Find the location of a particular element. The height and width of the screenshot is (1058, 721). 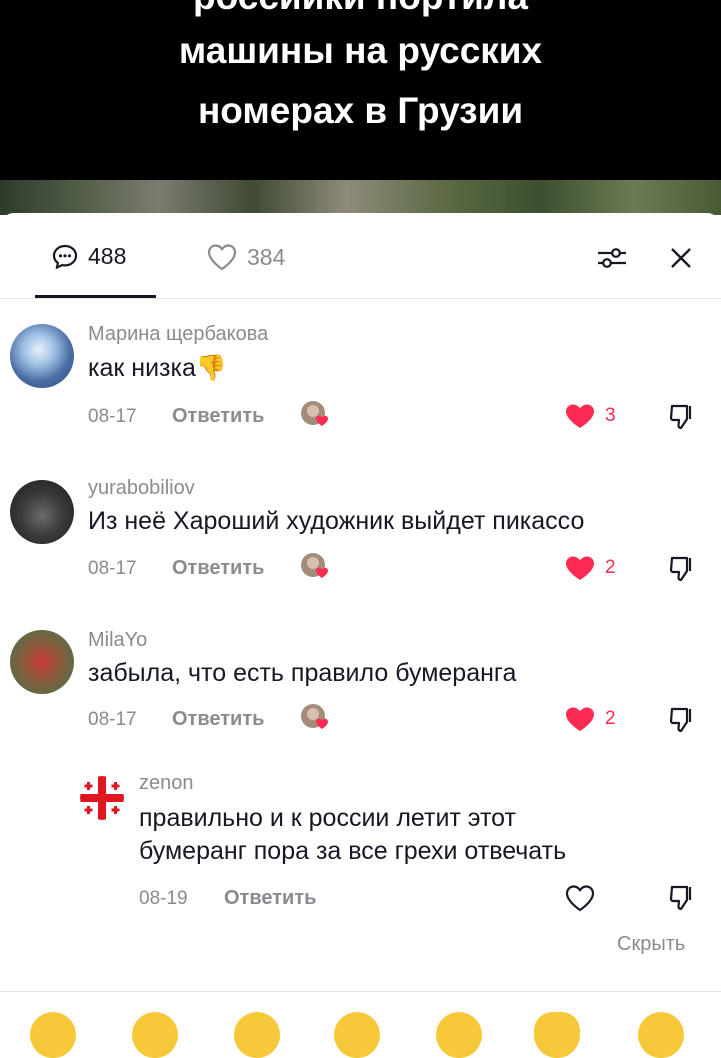

tab-likes: 384 is located at coordinates (246, 257).